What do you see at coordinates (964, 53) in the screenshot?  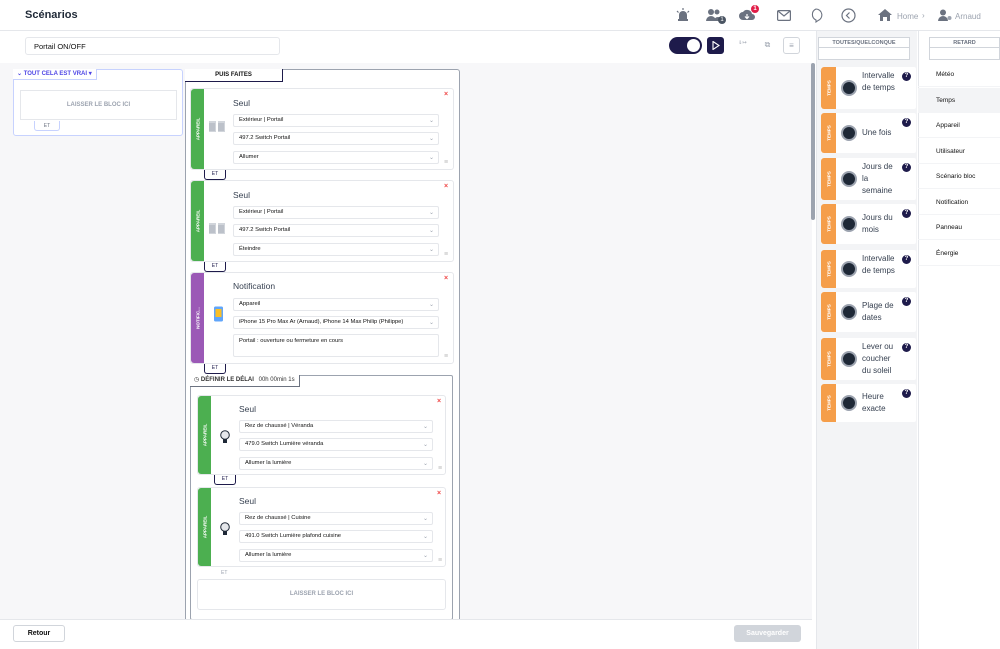 I see `tab-delay-field` at bounding box center [964, 53].